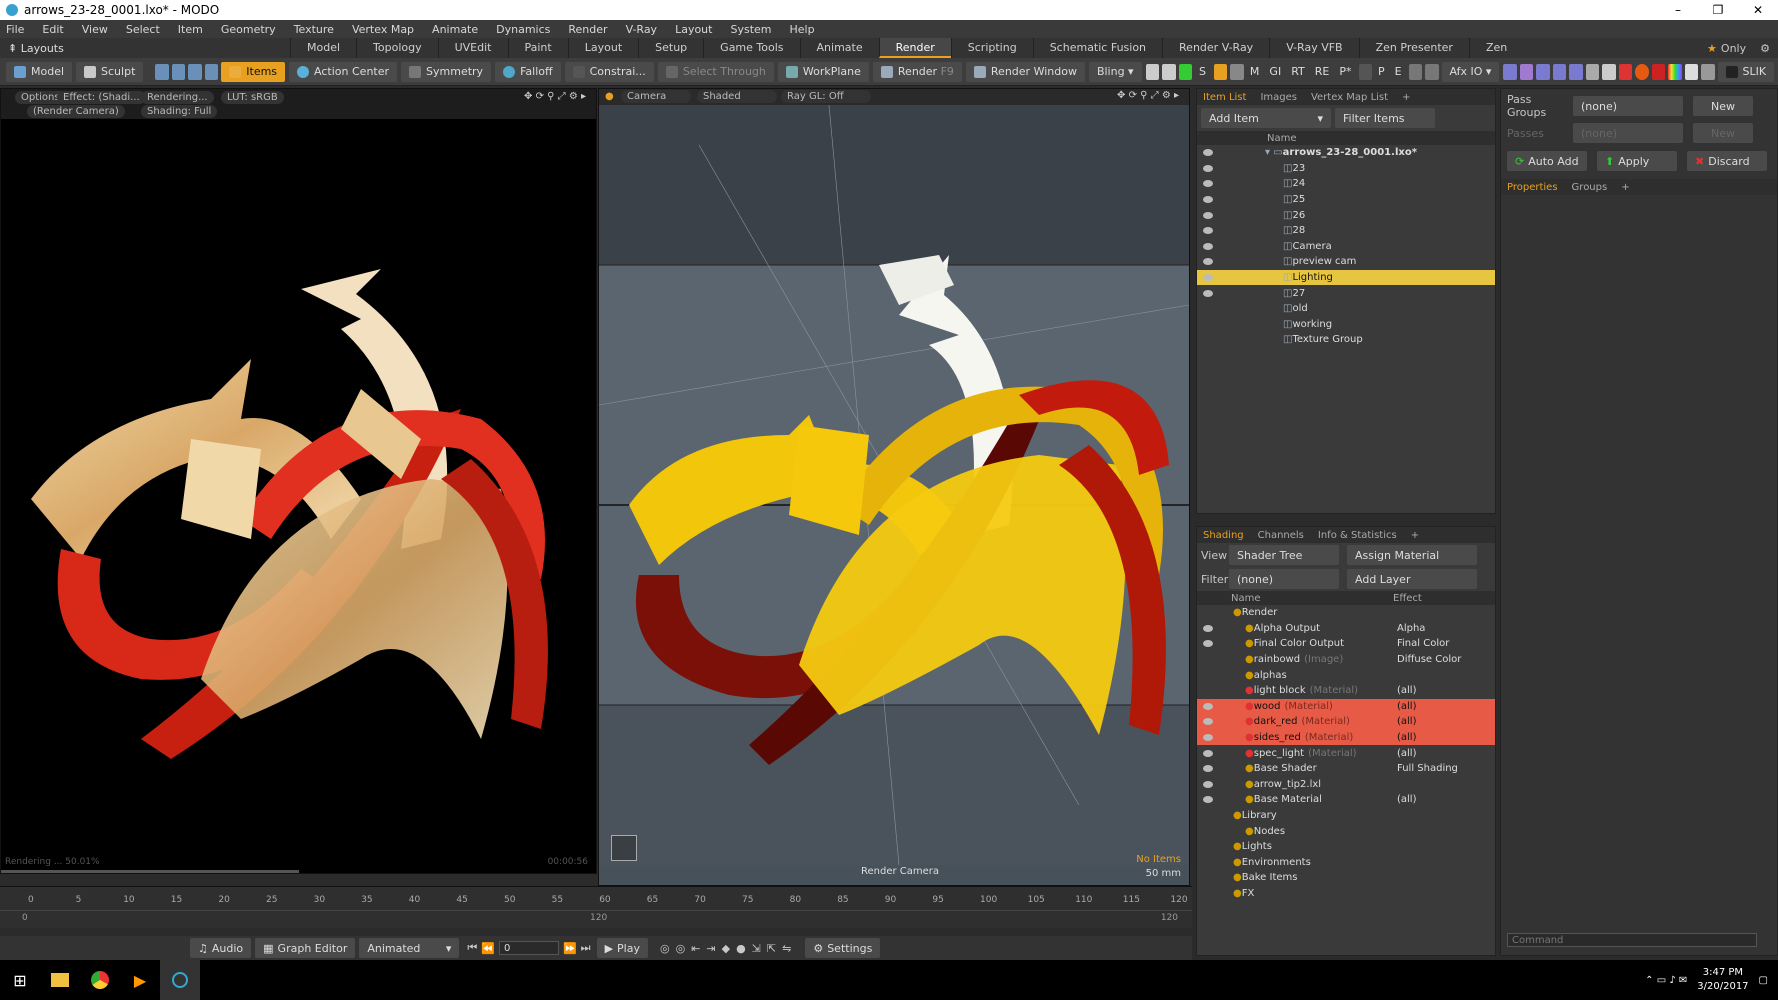 The width and height of the screenshot is (1778, 1000). Describe the element at coordinates (1278, 97) in the screenshot. I see `tab-images: Images` at that location.